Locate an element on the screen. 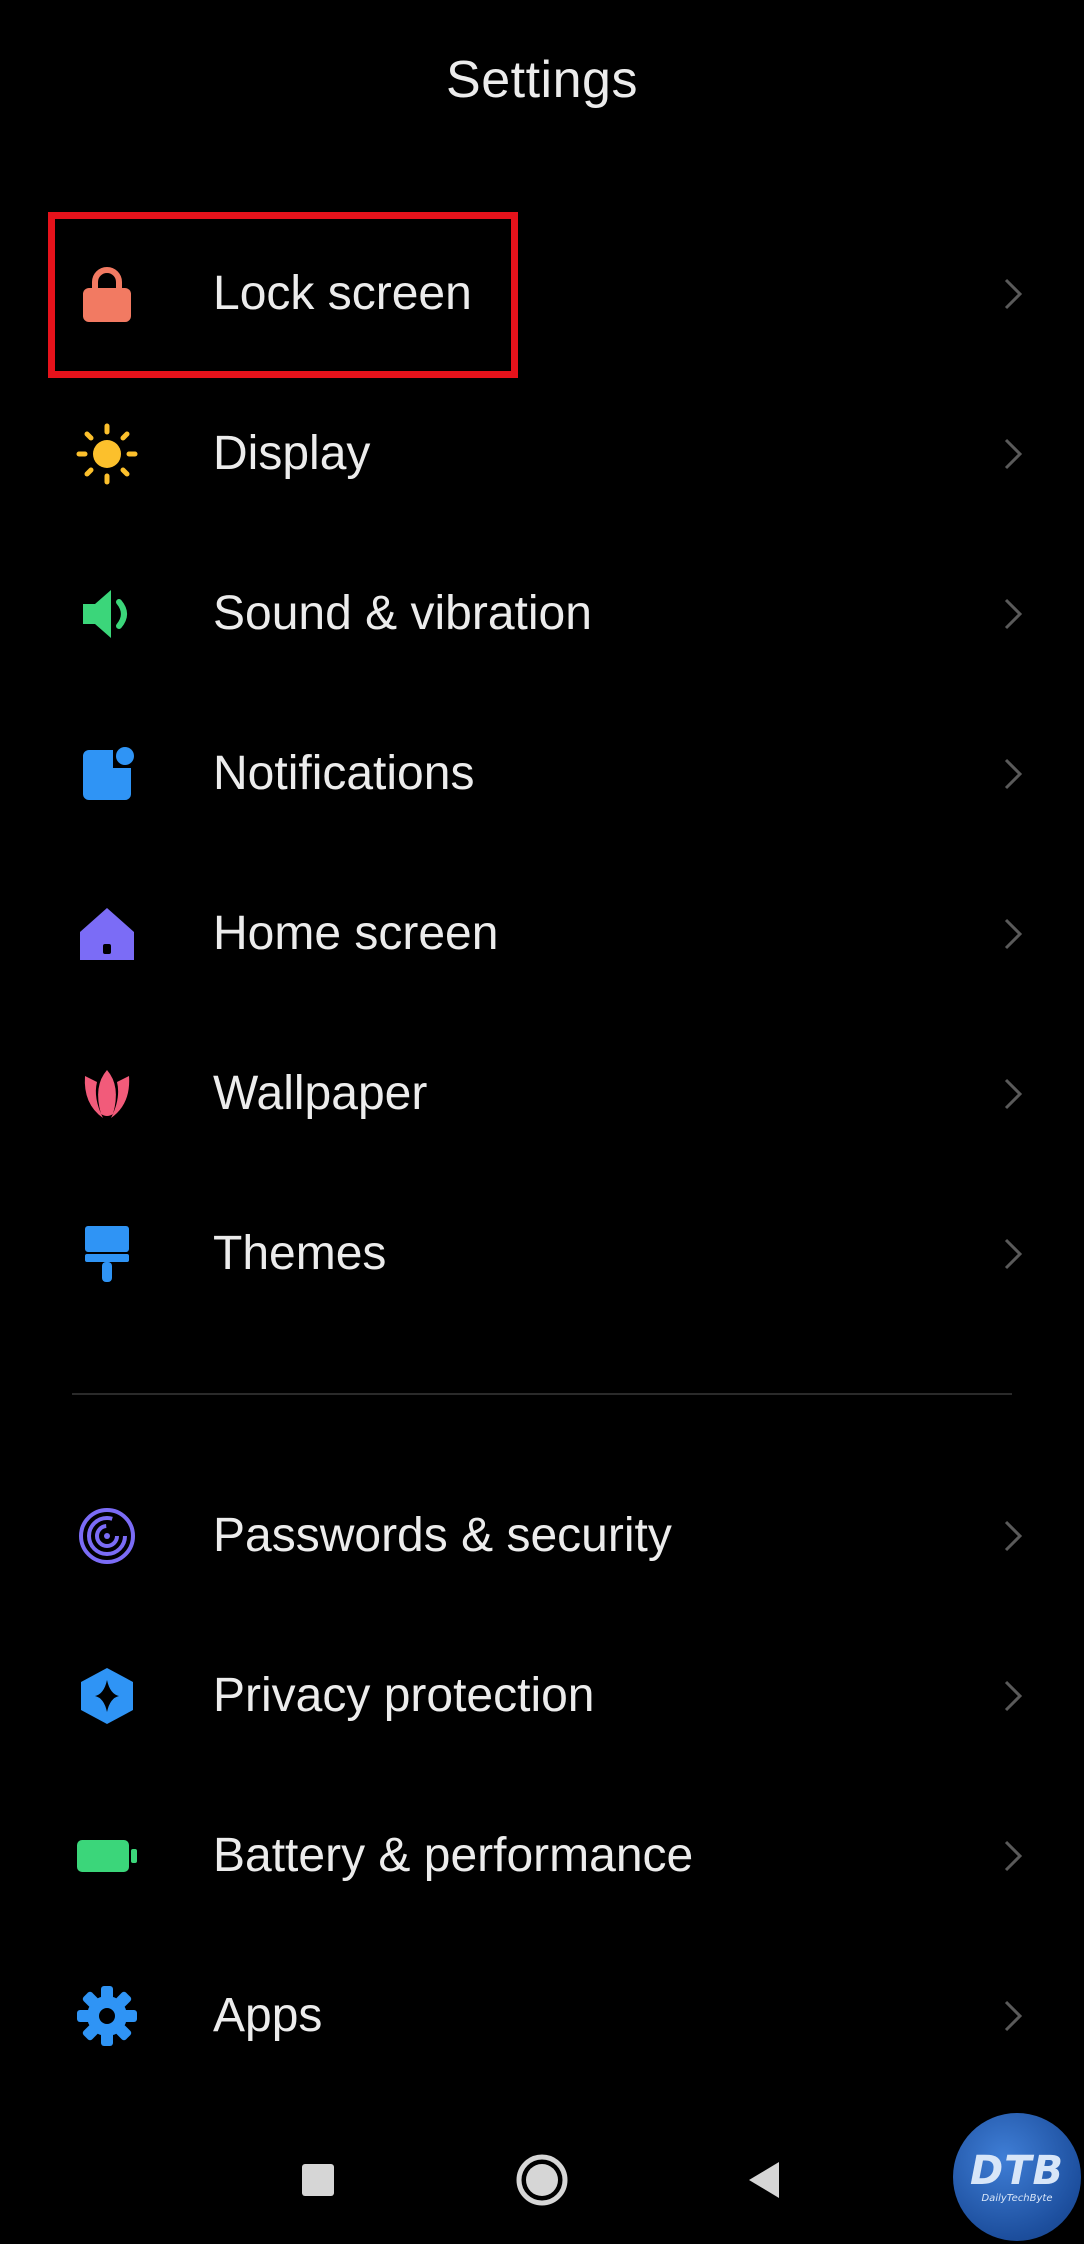  home-icon is located at coordinates (107, 934).